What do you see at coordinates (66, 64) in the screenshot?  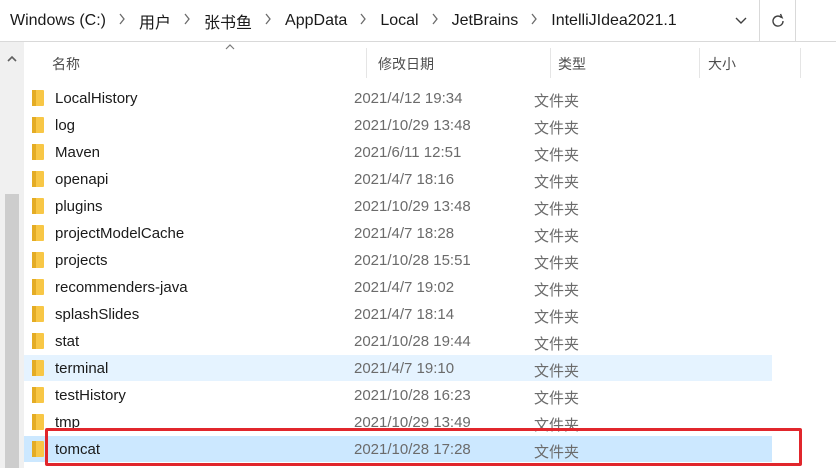 I see `column-header-name: 名称` at bounding box center [66, 64].